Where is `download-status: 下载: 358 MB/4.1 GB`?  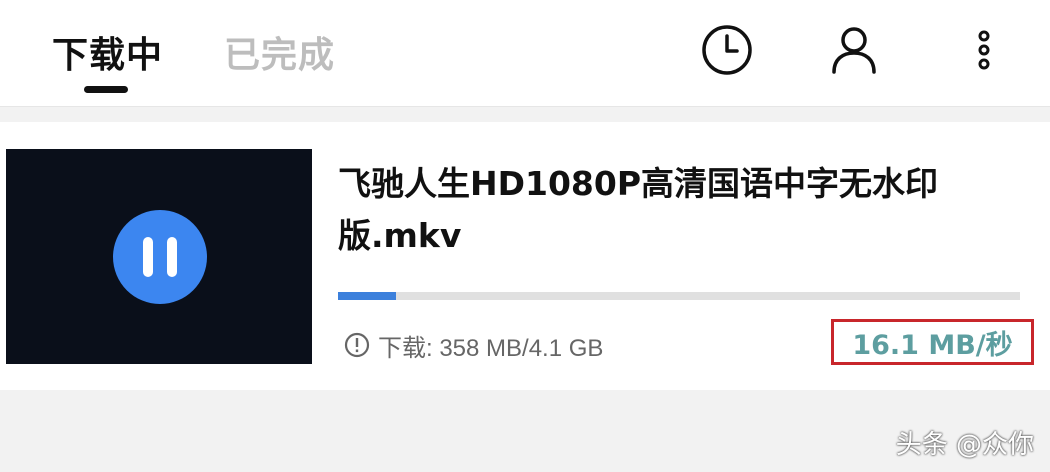 download-status: 下载: 358 MB/4.1 GB is located at coordinates (473, 345).